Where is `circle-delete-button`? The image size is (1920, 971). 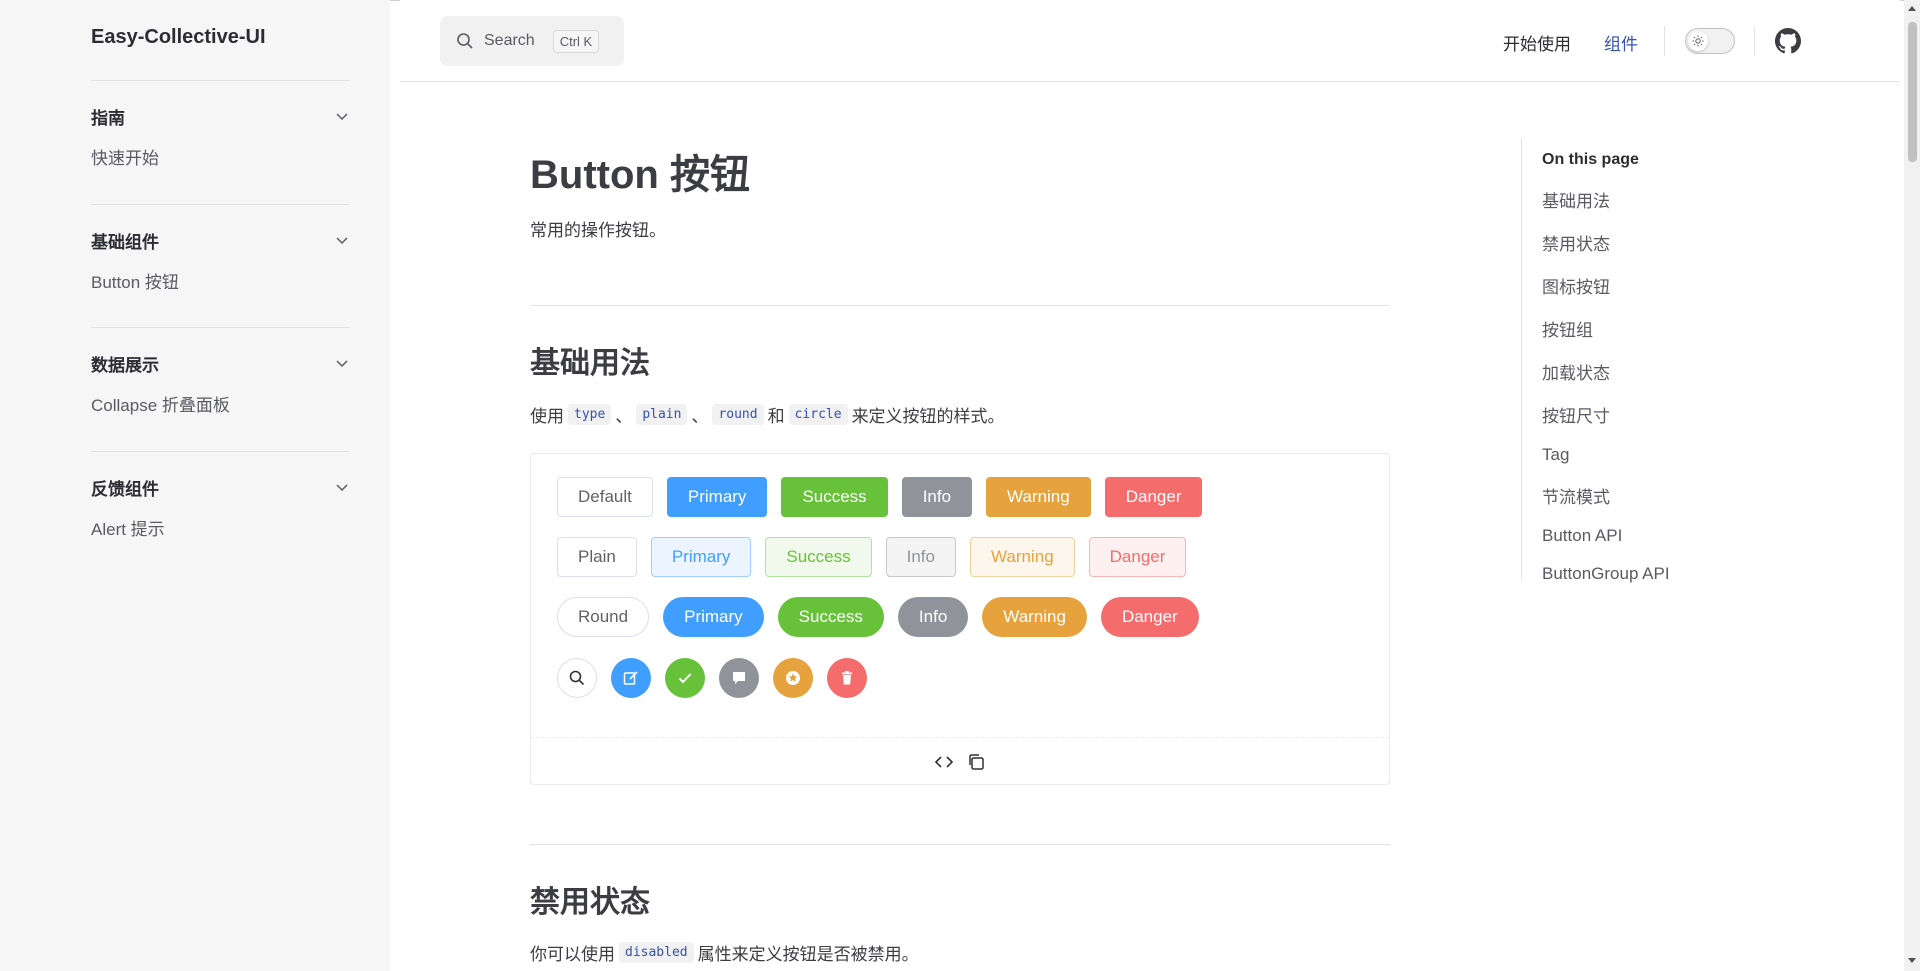 circle-delete-button is located at coordinates (847, 678).